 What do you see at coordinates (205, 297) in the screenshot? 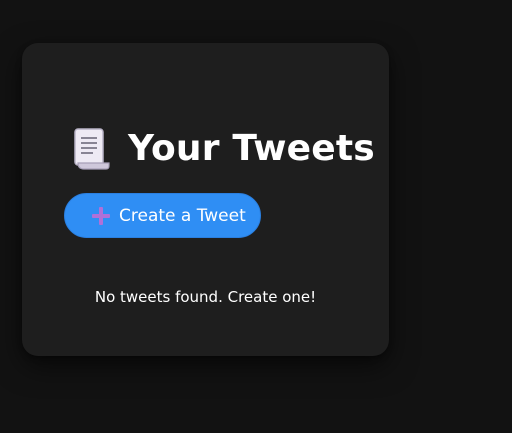
I see `empty-state-message: No tweets found. Create one!` at bounding box center [205, 297].